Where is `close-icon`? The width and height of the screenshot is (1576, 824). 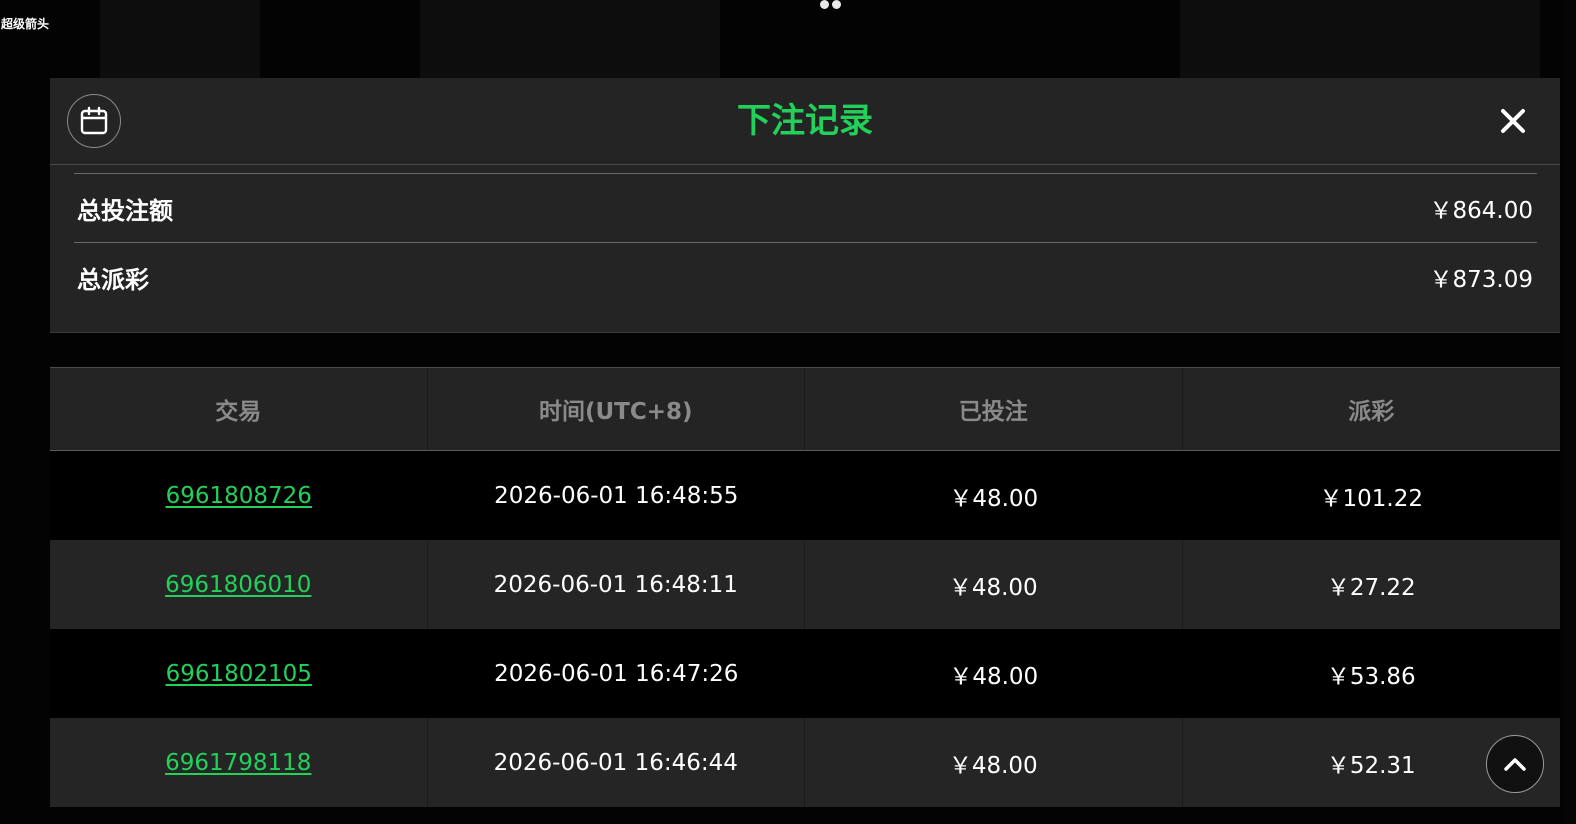 close-icon is located at coordinates (1513, 121).